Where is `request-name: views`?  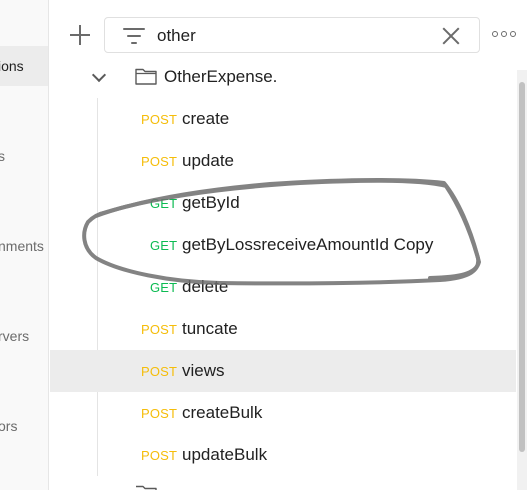 request-name: views is located at coordinates (203, 370).